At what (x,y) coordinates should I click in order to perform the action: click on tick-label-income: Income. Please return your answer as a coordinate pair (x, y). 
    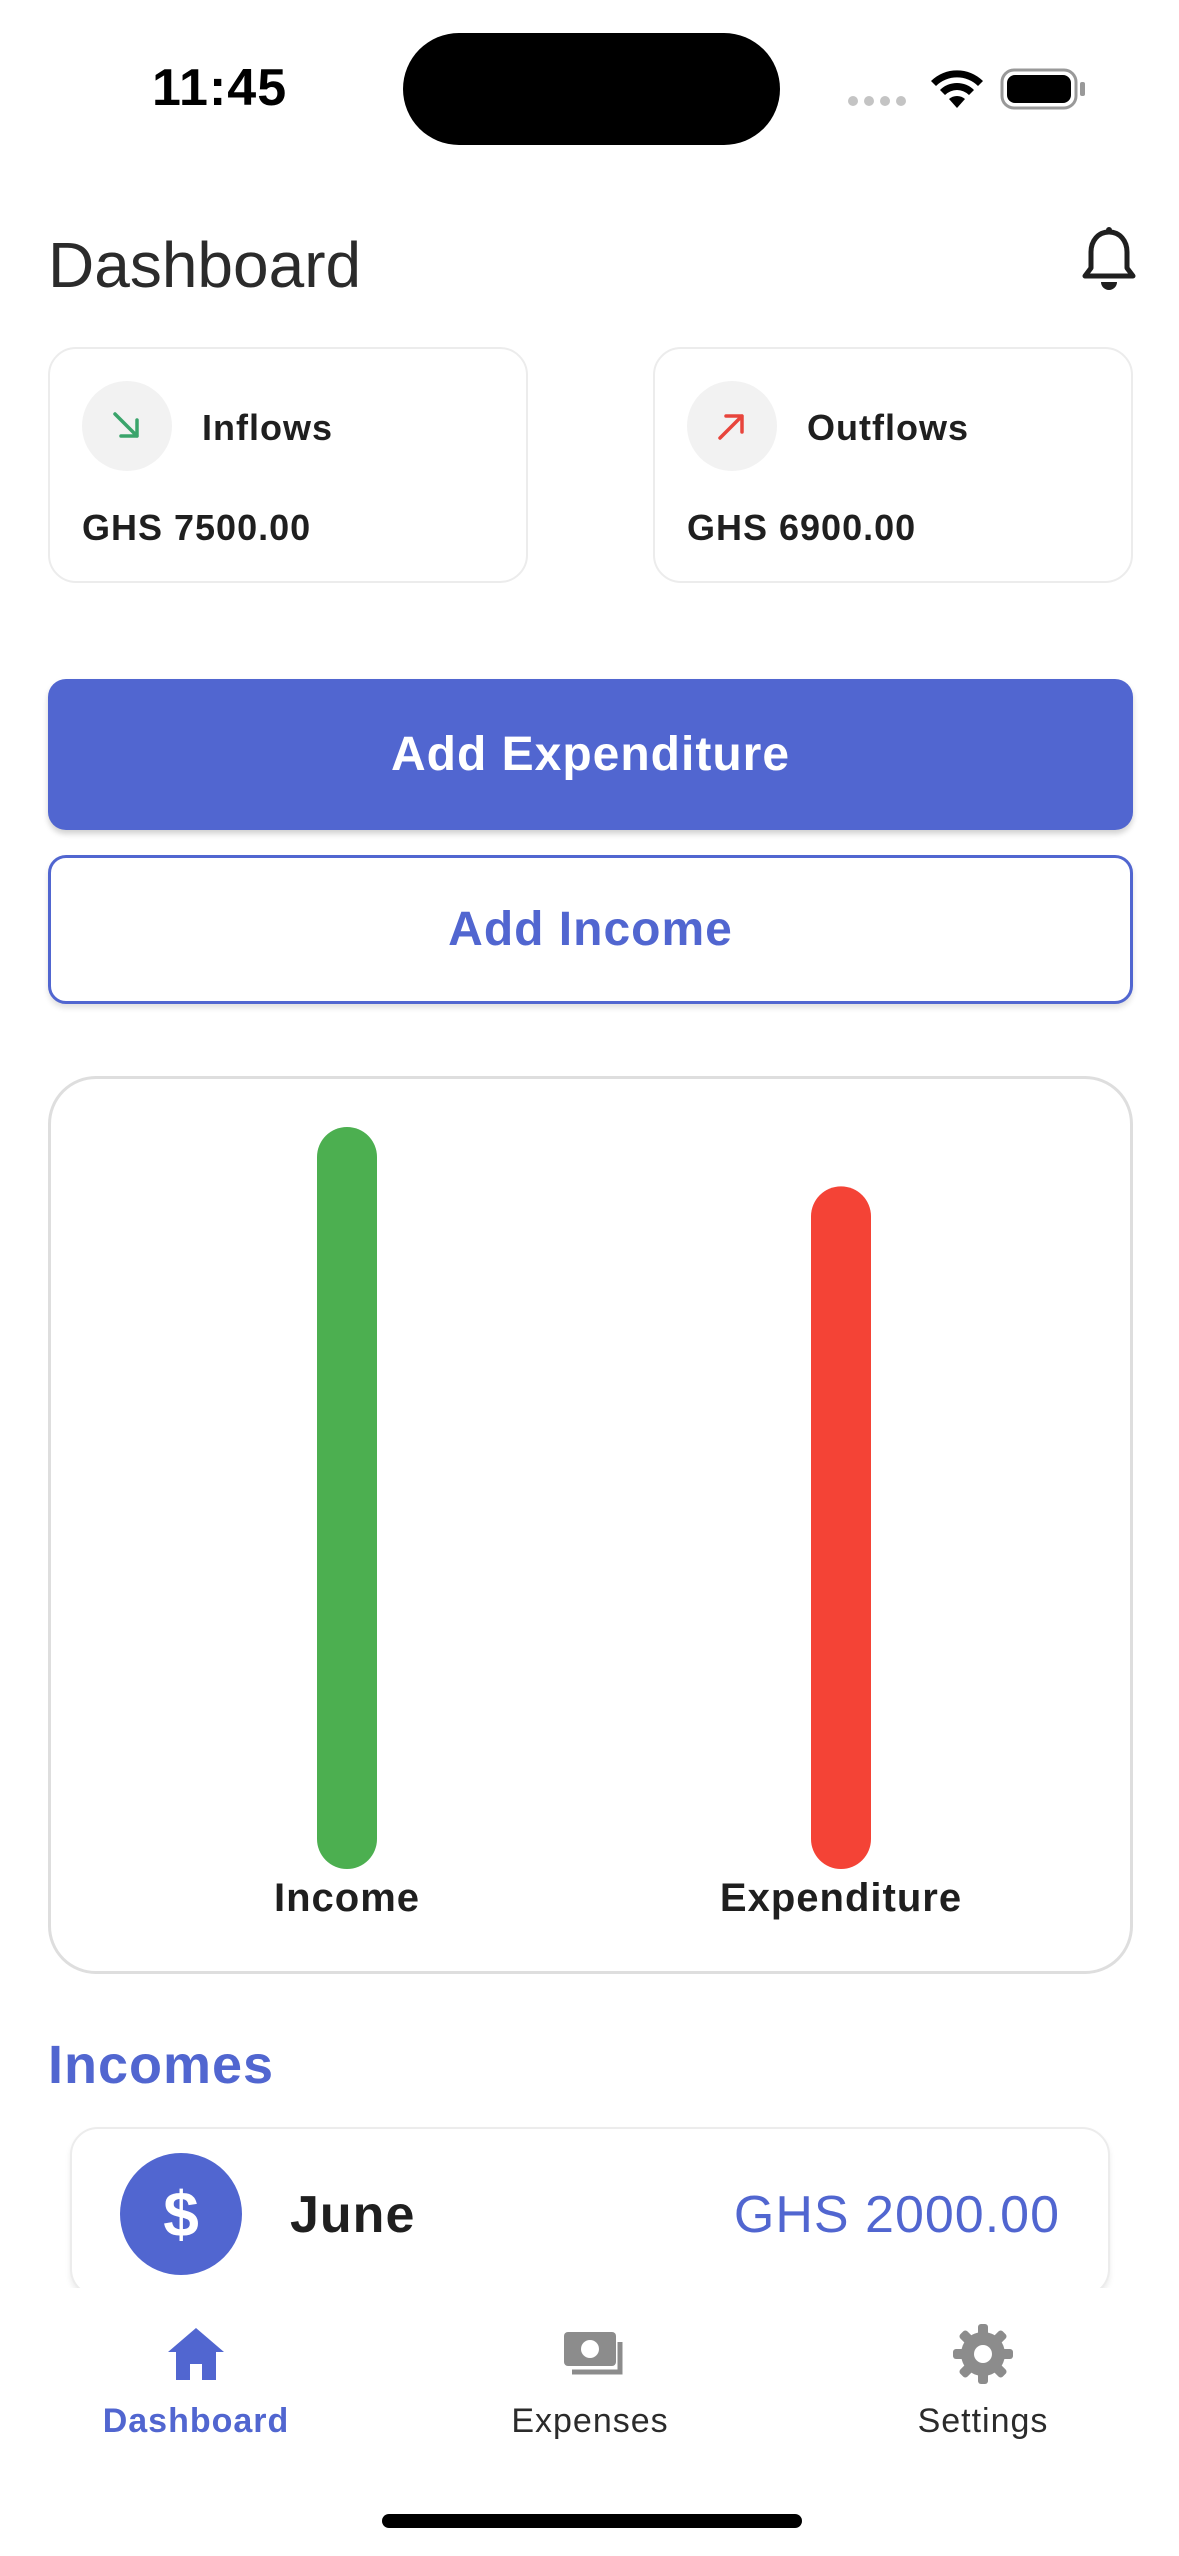
    Looking at the image, I should click on (347, 1898).